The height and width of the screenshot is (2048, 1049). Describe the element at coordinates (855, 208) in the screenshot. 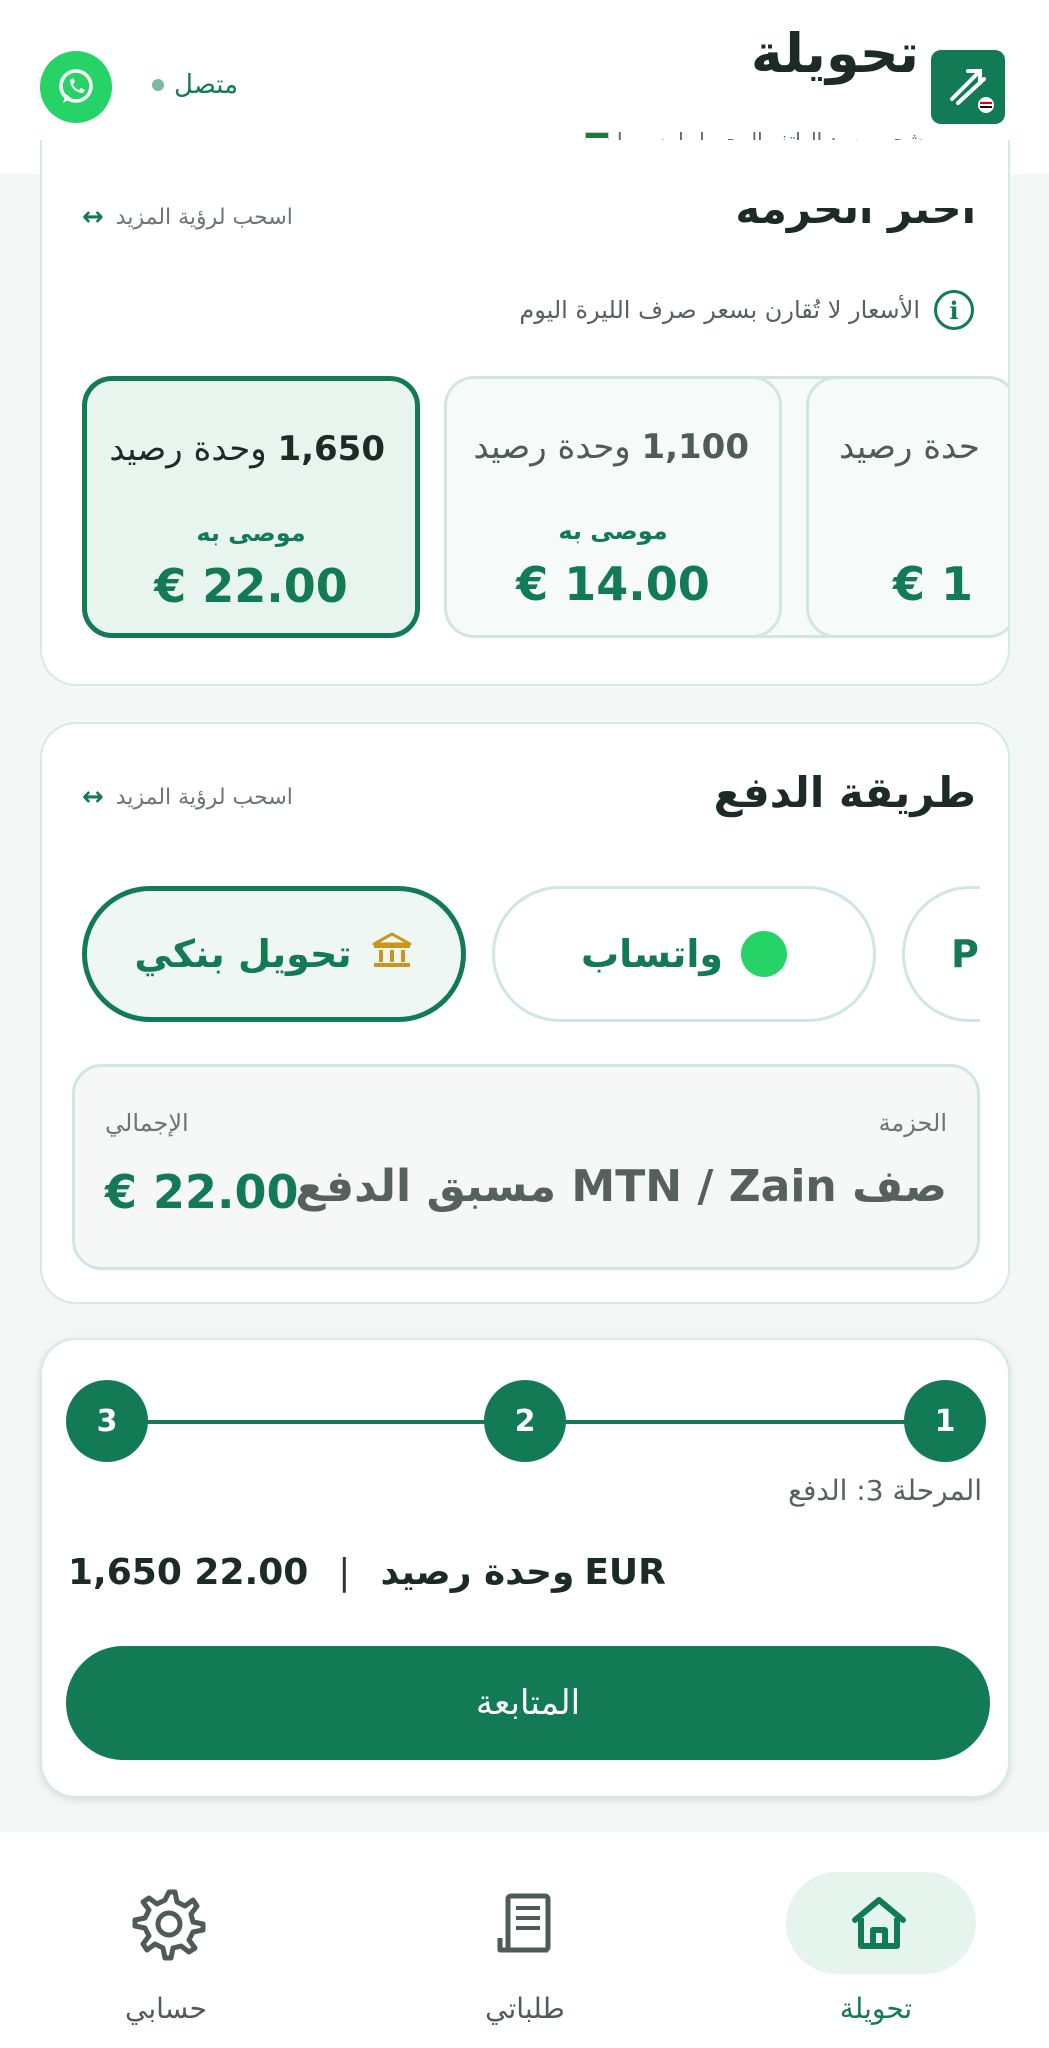

I see `packages-title: اختر الحزمة` at that location.